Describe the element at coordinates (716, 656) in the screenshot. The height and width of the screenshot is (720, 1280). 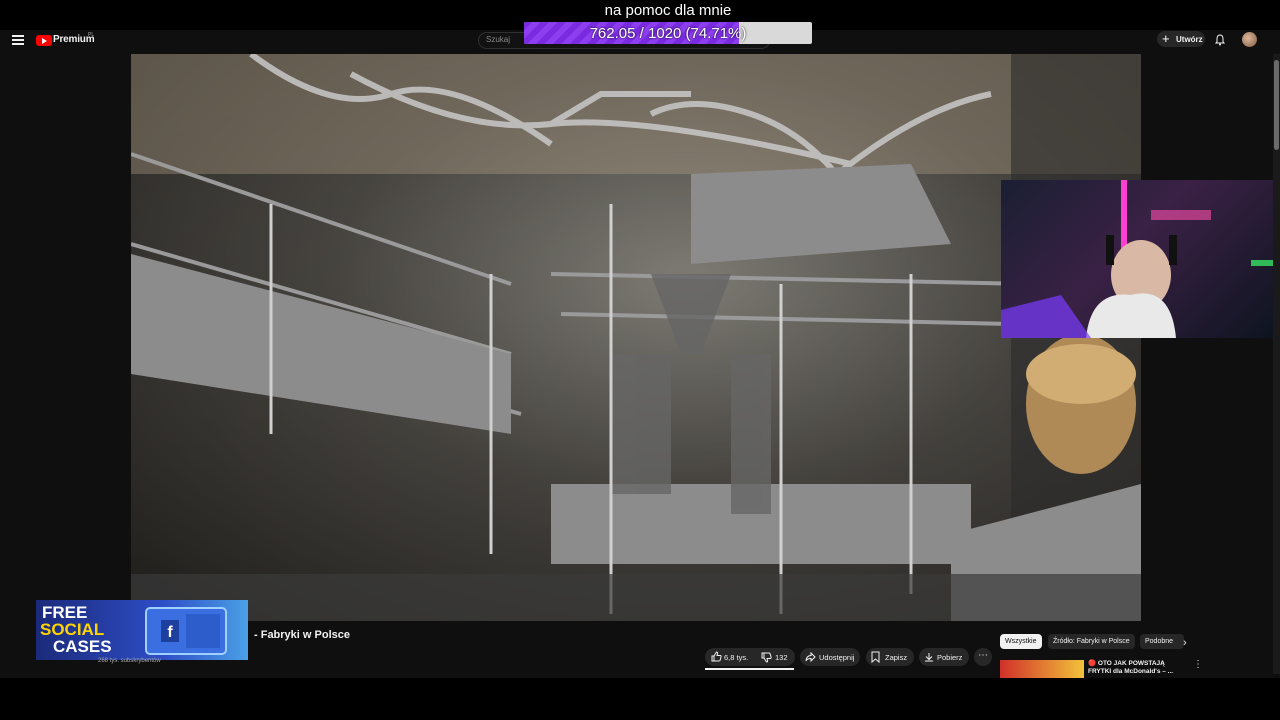
I see `thumb-up-icon` at that location.